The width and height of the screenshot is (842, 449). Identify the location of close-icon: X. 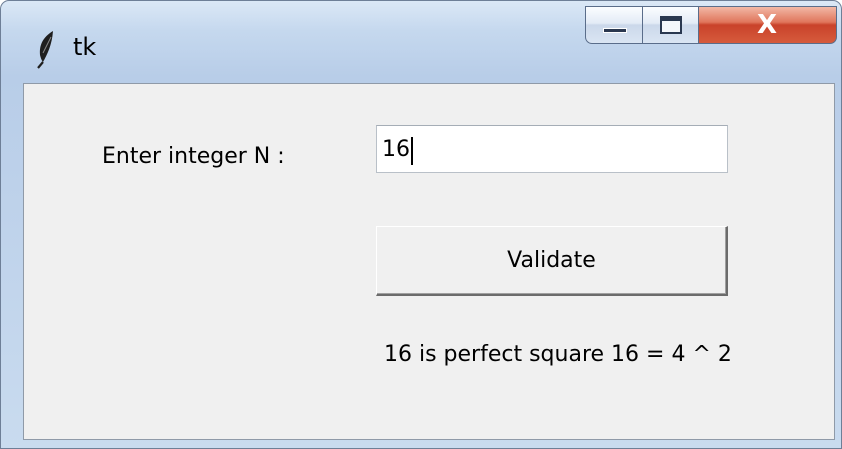
(767, 25).